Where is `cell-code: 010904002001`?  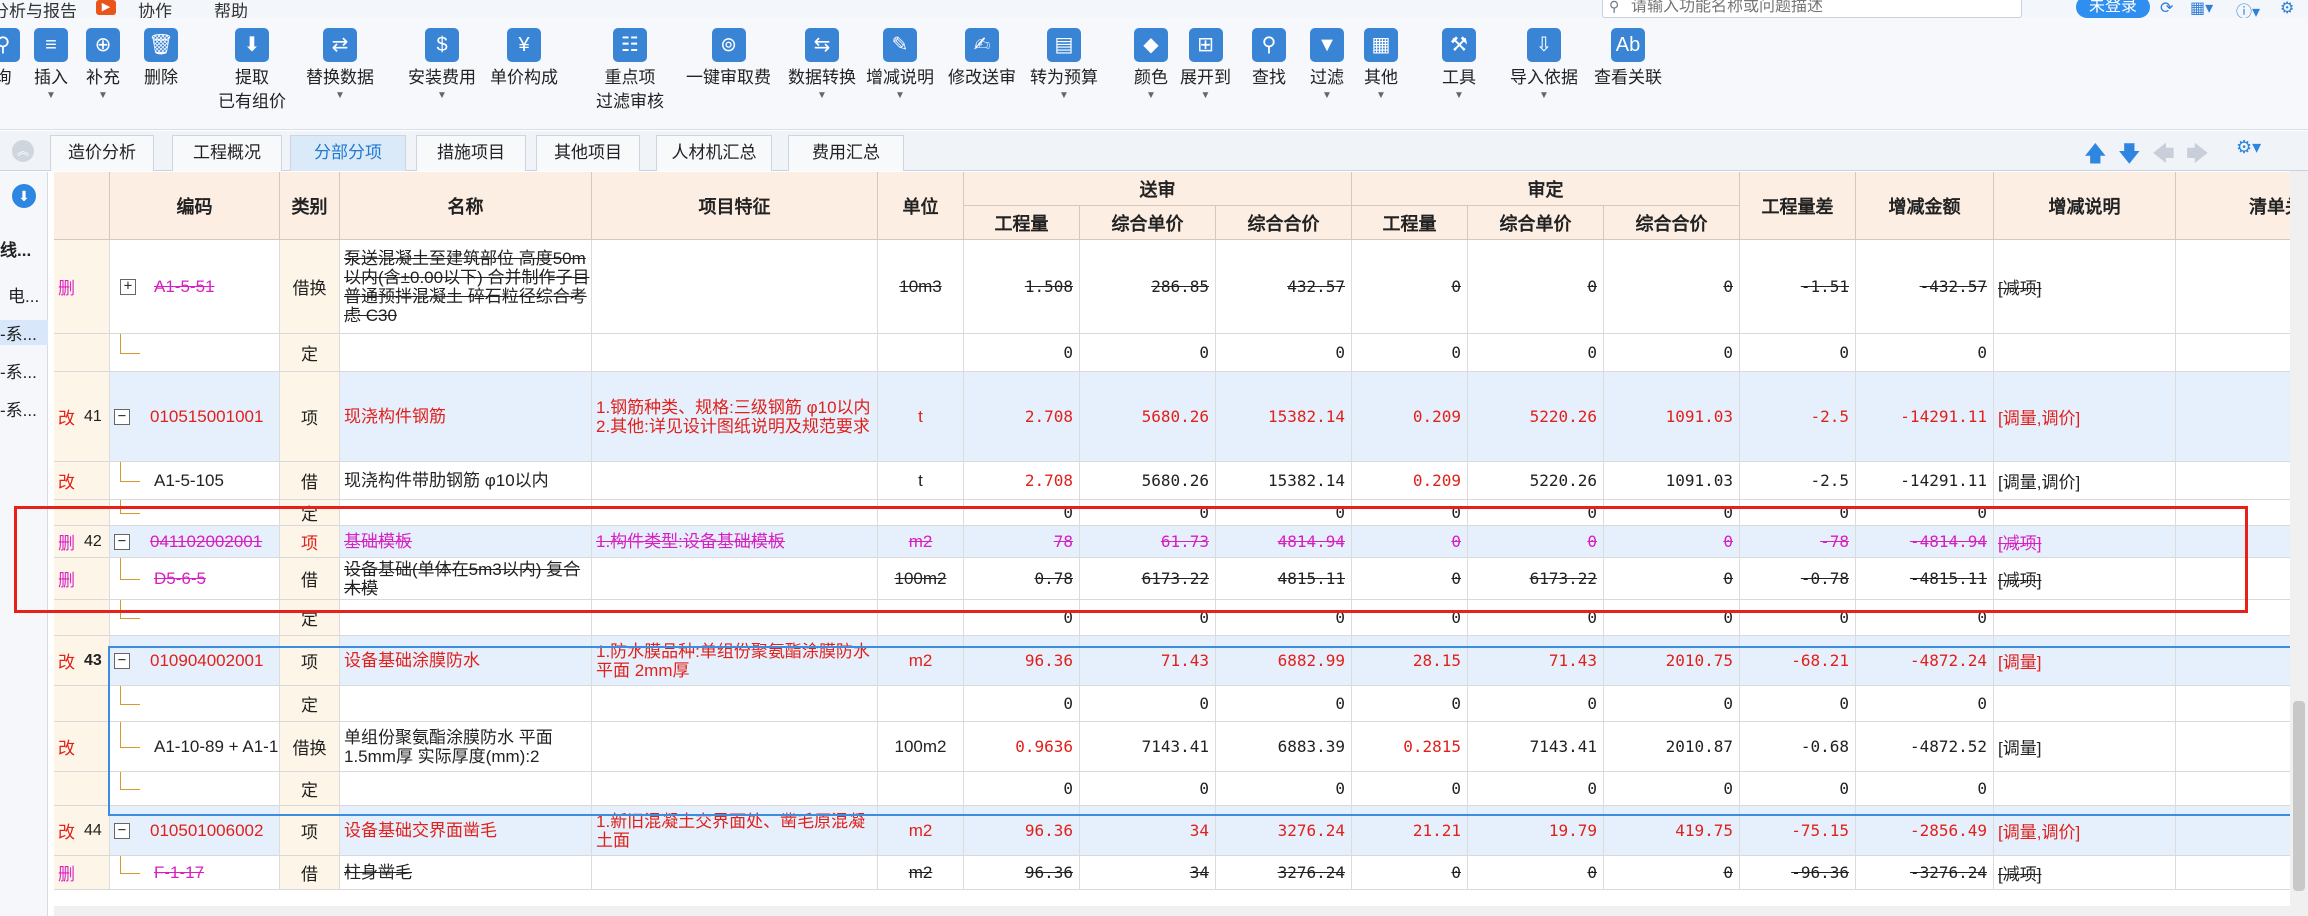 cell-code: 010904002001 is located at coordinates (195, 660).